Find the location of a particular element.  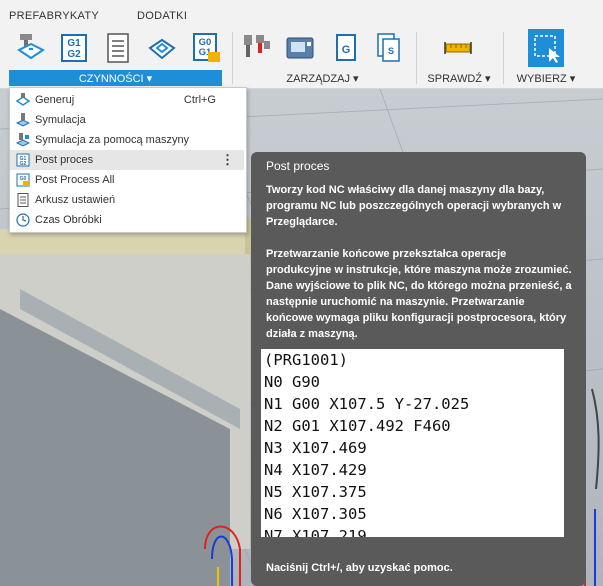

generate-button is located at coordinates (31, 48).